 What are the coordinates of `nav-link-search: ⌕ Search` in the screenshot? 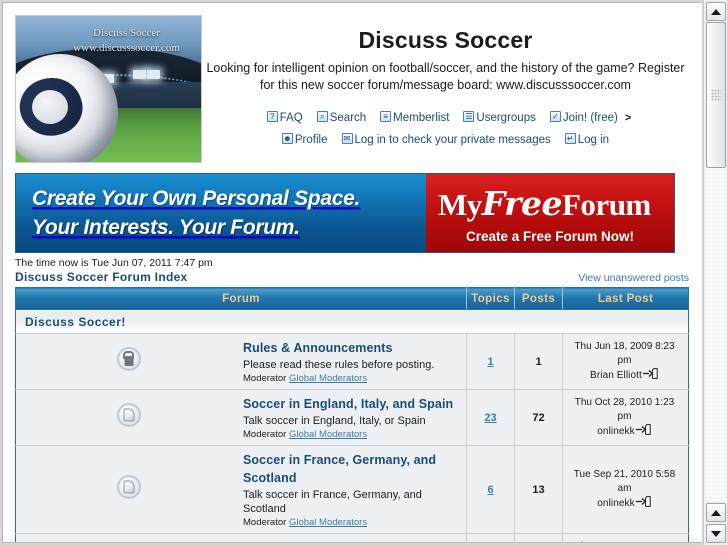 It's located at (341, 118).